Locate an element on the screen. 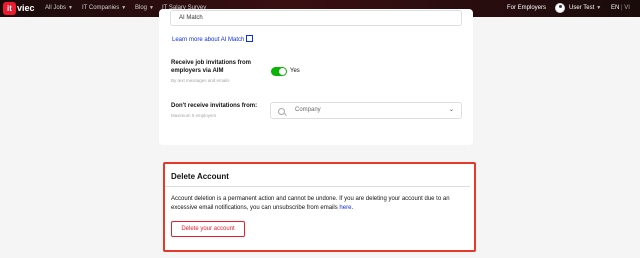 The width and height of the screenshot is (640, 258). nav-all-jobs: All Jobs ▼ is located at coordinates (59, 8).